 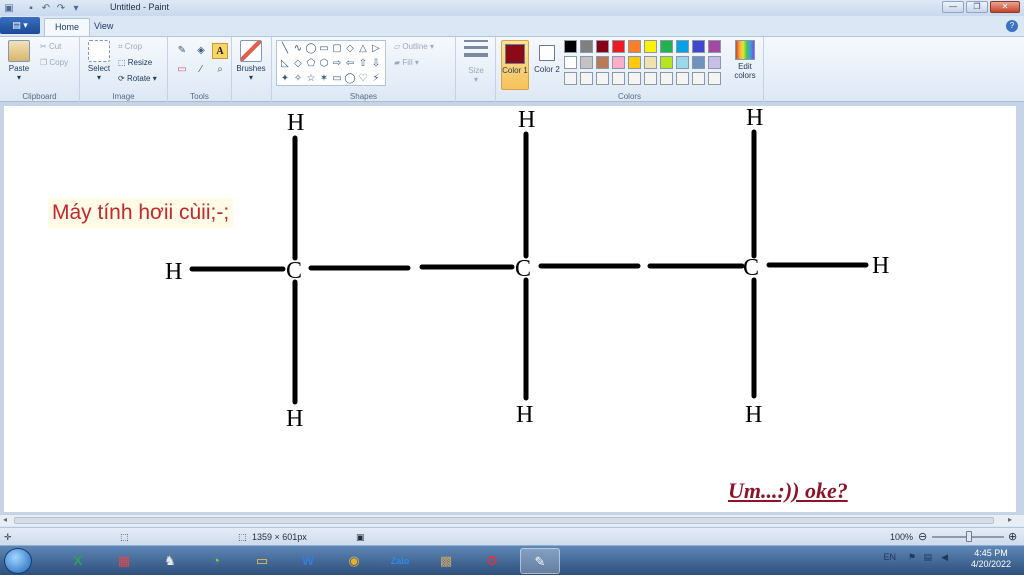 I want to click on save-icon: ▪, so click(x=31, y=8).